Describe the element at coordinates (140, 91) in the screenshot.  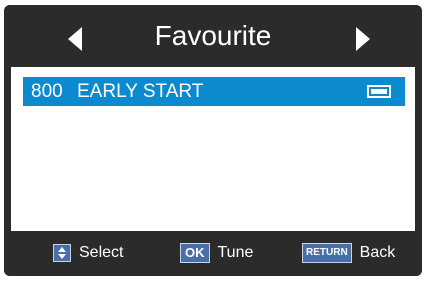
I see `channel-name: EARLY START` at that location.